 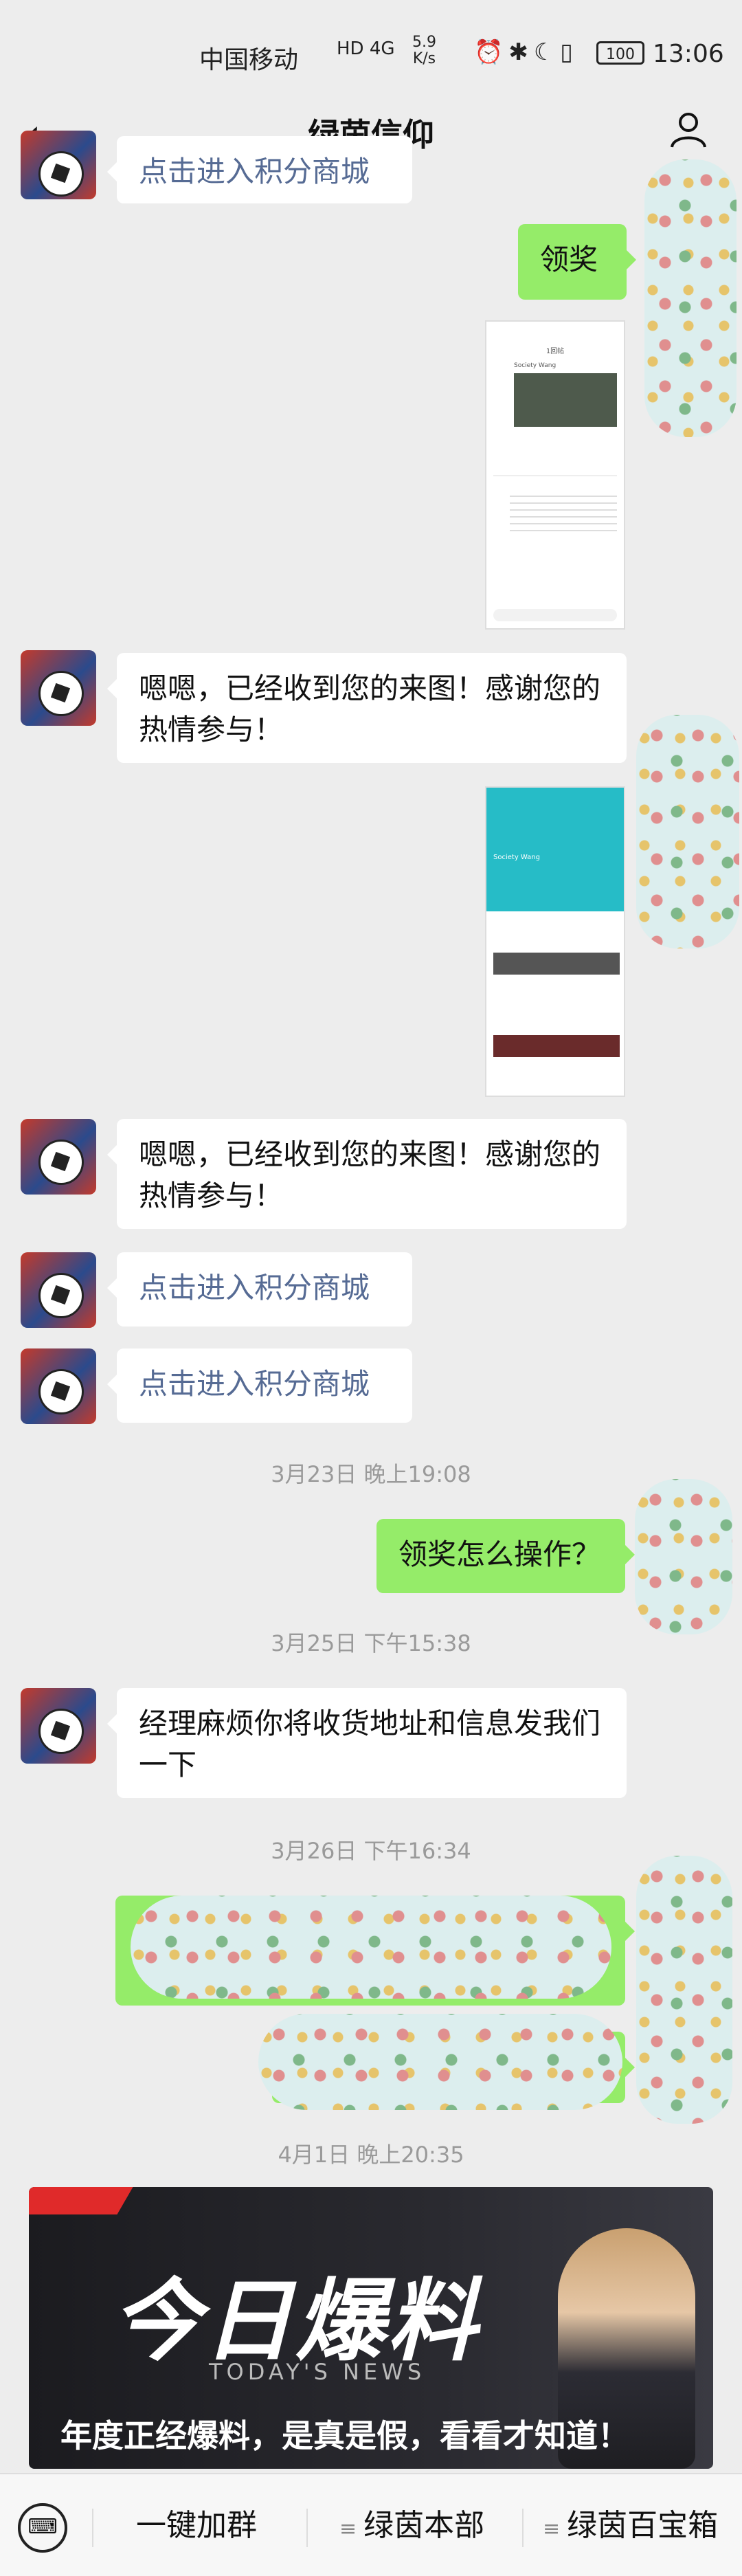 I want to click on shot-input, so click(x=555, y=615).